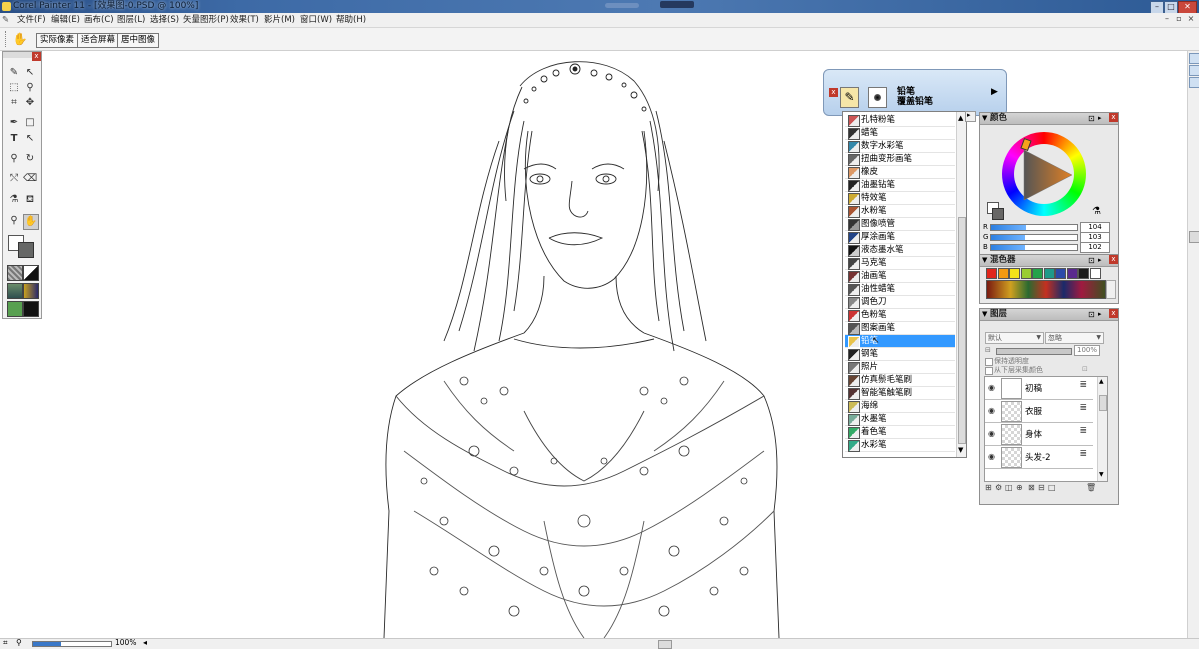  Describe the element at coordinates (970, 116) in the screenshot. I see `brush-list-flyout-button: ▸` at that location.